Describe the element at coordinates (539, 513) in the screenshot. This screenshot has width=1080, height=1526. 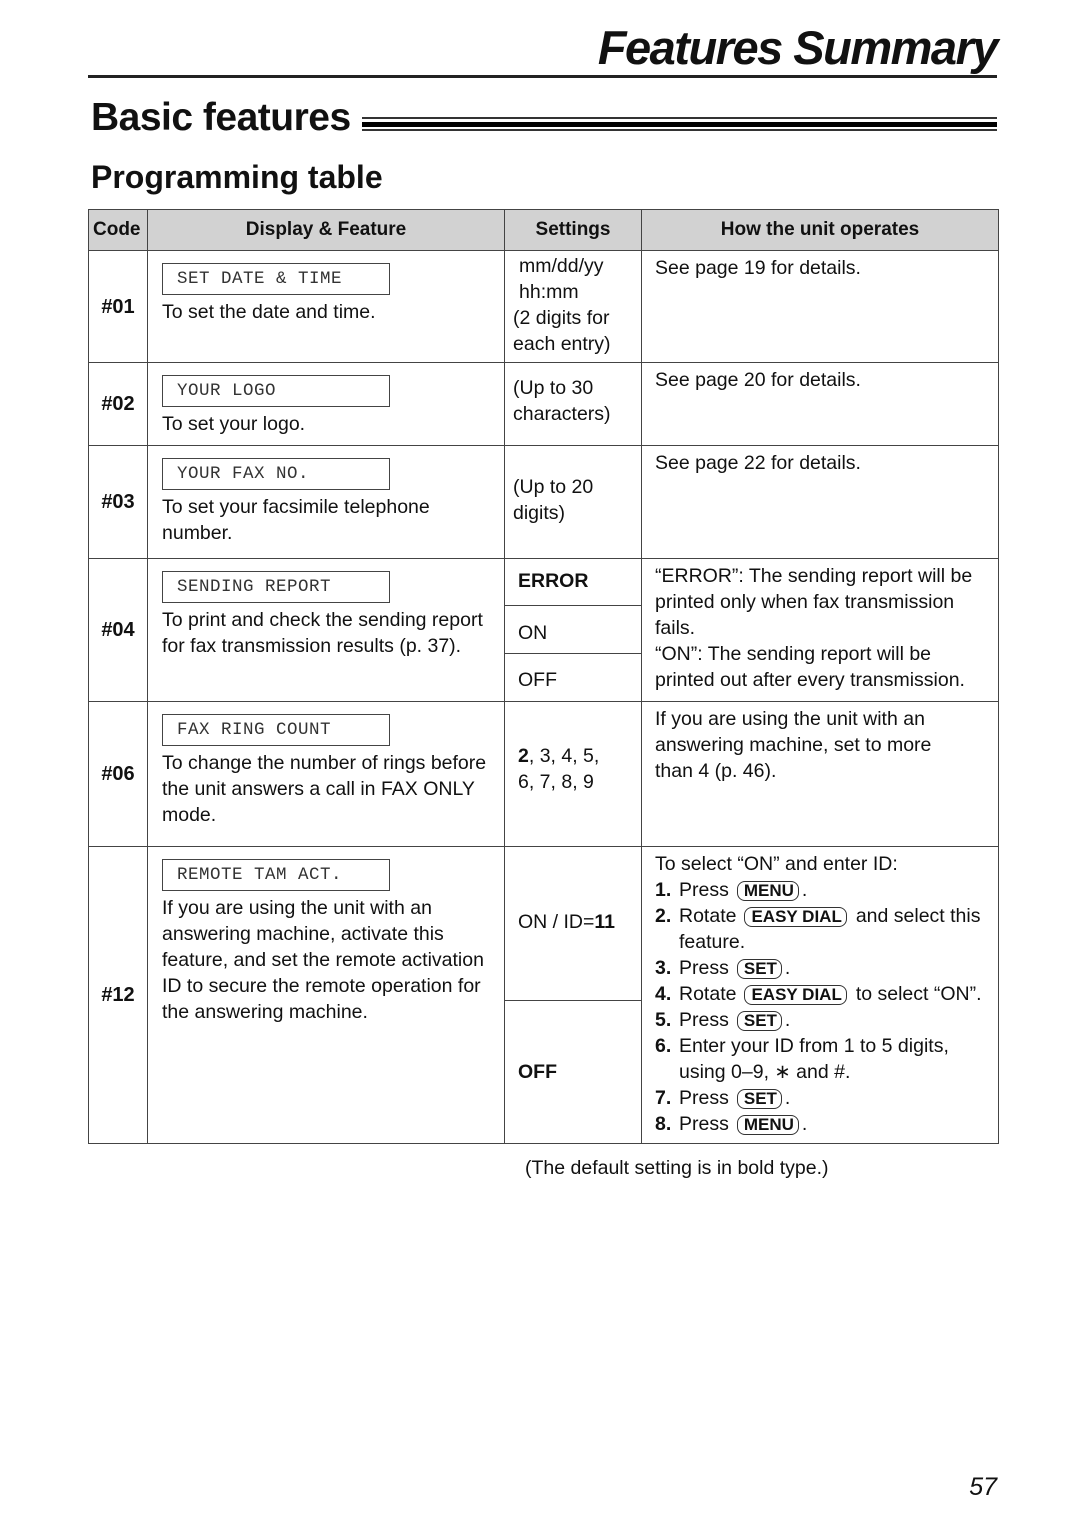
I see `setting-line: digits)` at that location.